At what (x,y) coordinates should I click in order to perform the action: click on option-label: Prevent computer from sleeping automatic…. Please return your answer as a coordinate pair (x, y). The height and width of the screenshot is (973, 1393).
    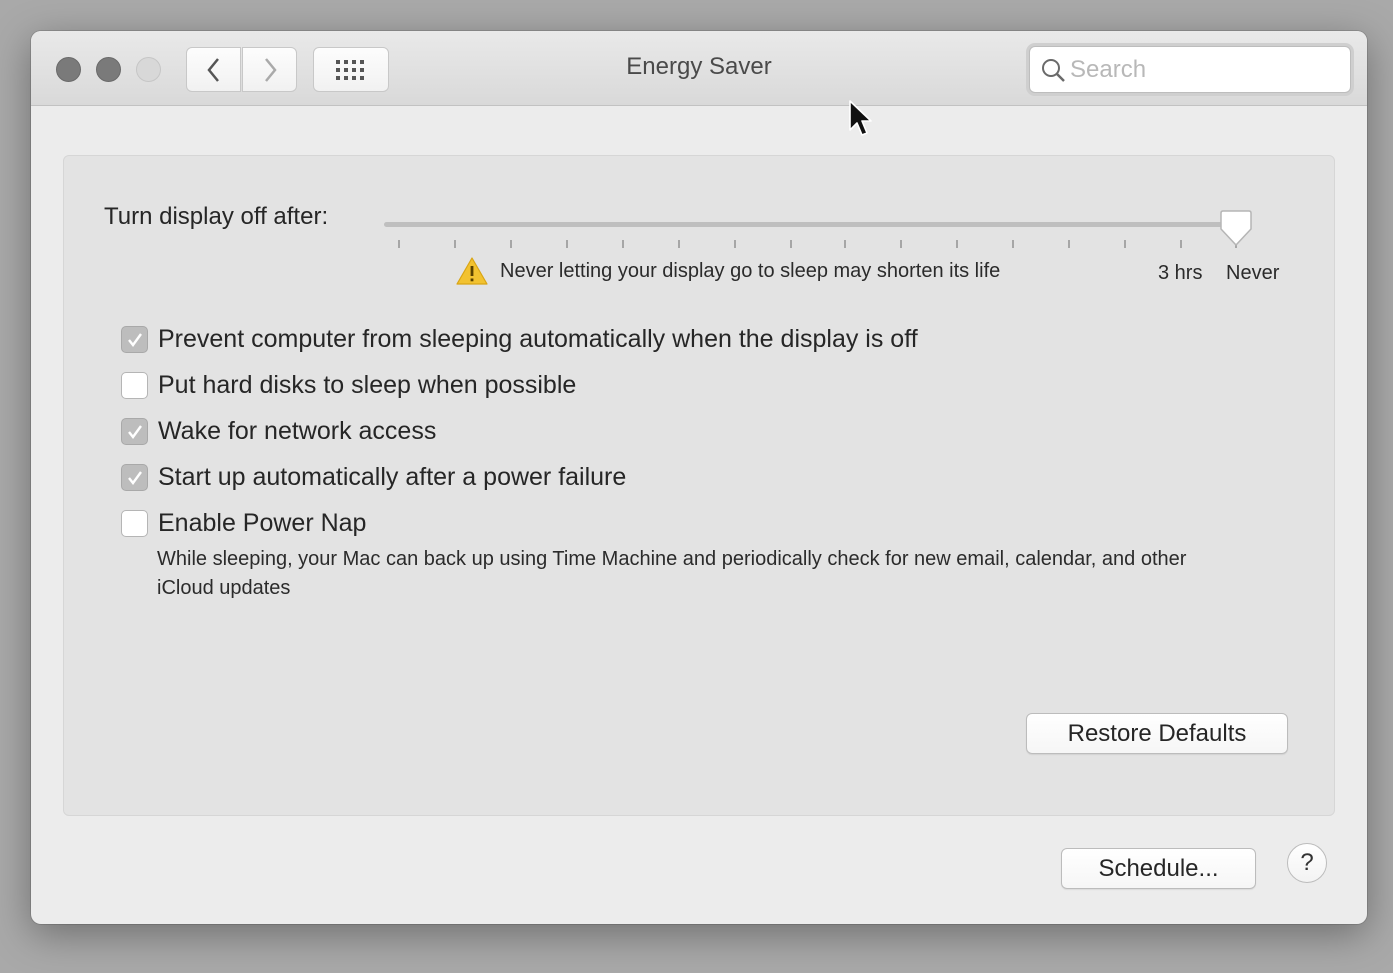
    Looking at the image, I should click on (538, 339).